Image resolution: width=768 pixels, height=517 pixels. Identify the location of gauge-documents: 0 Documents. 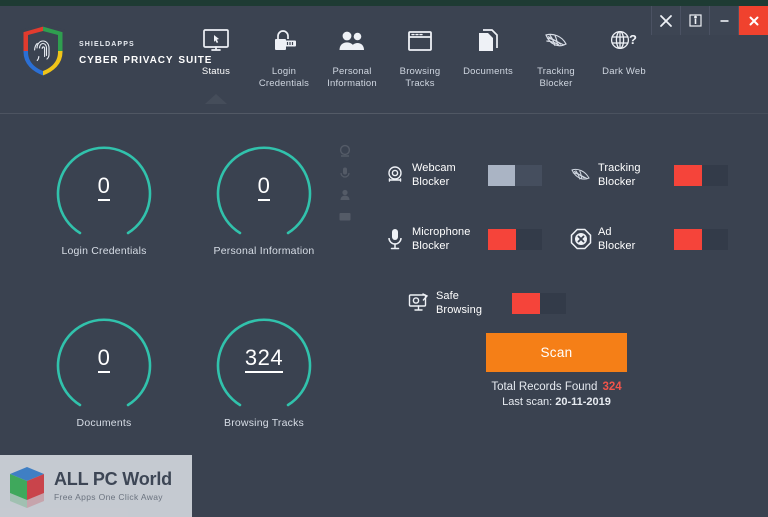
(104, 367).